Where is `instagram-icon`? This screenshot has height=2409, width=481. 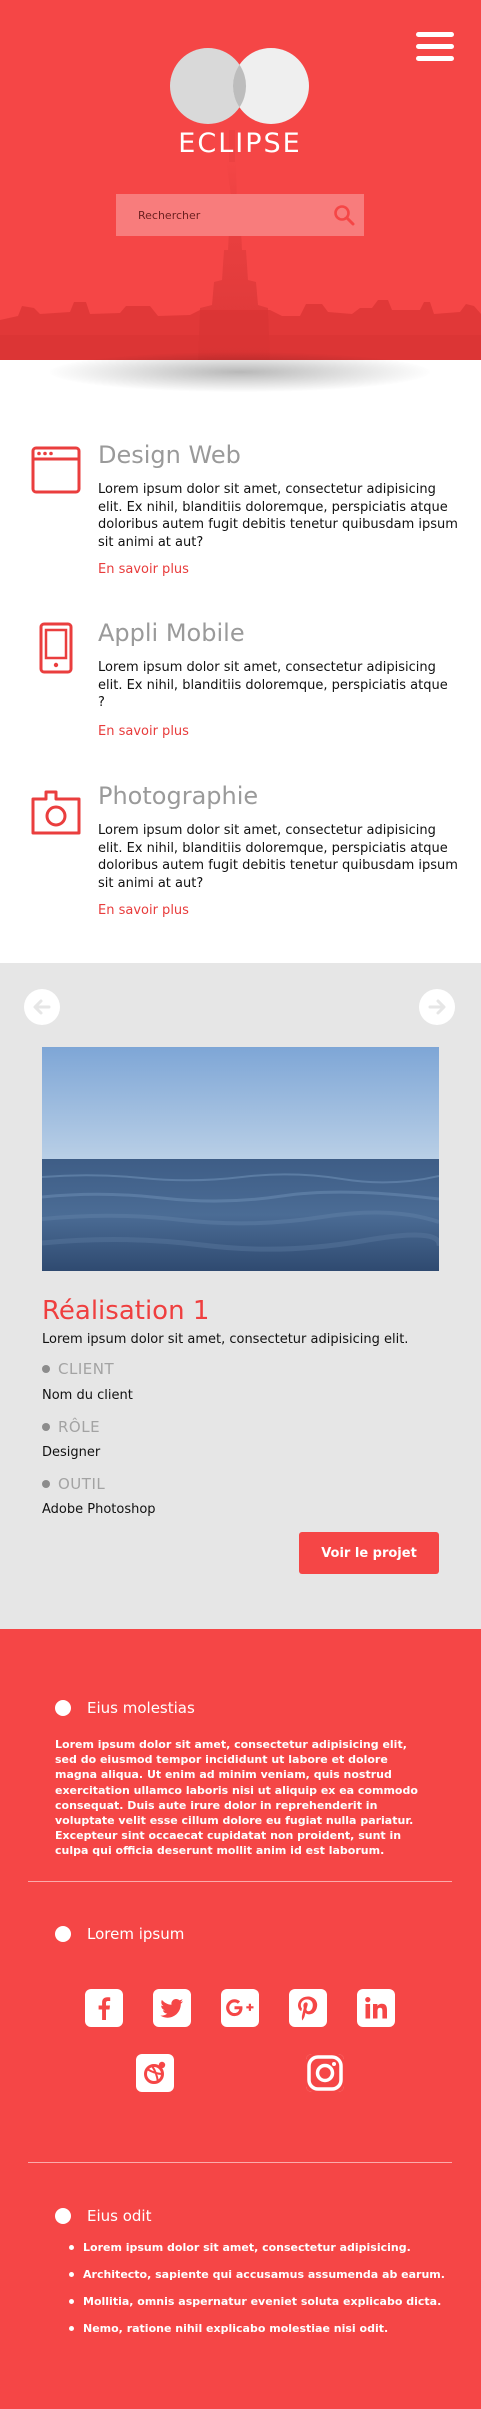
instagram-icon is located at coordinates (325, 2073).